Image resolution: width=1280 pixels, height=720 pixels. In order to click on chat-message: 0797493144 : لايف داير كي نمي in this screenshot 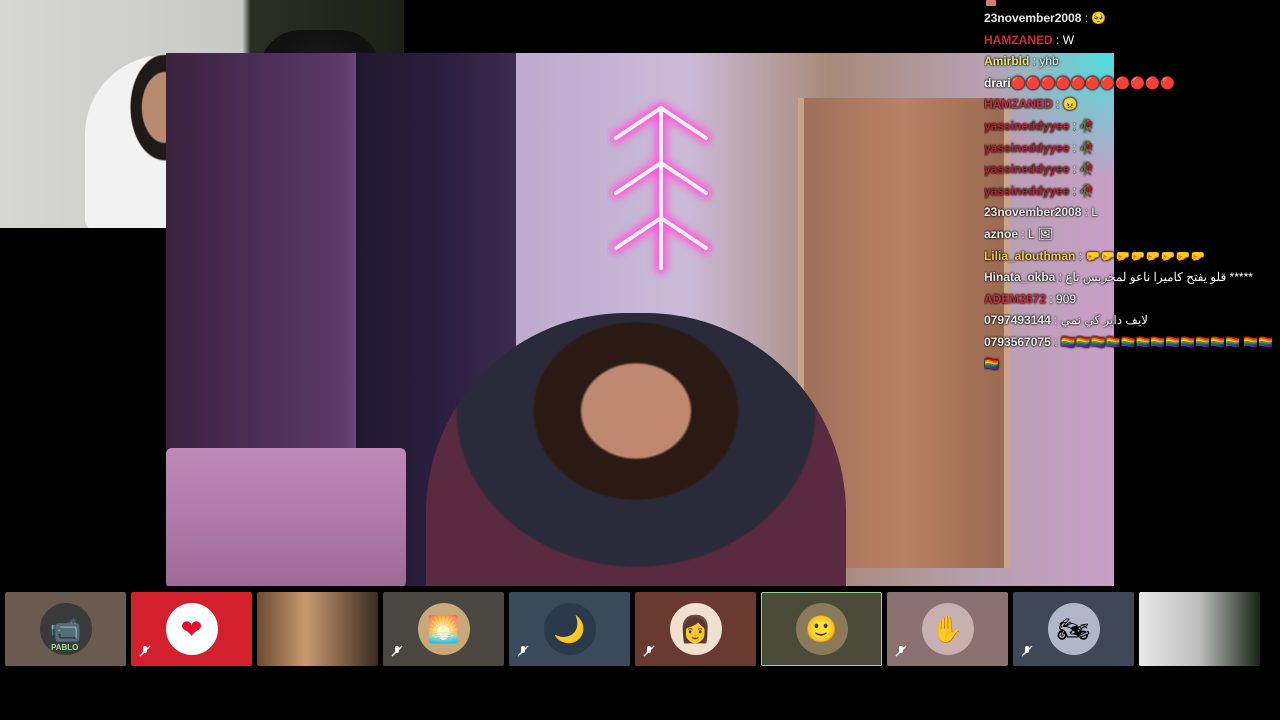, I will do `click(1130, 321)`.